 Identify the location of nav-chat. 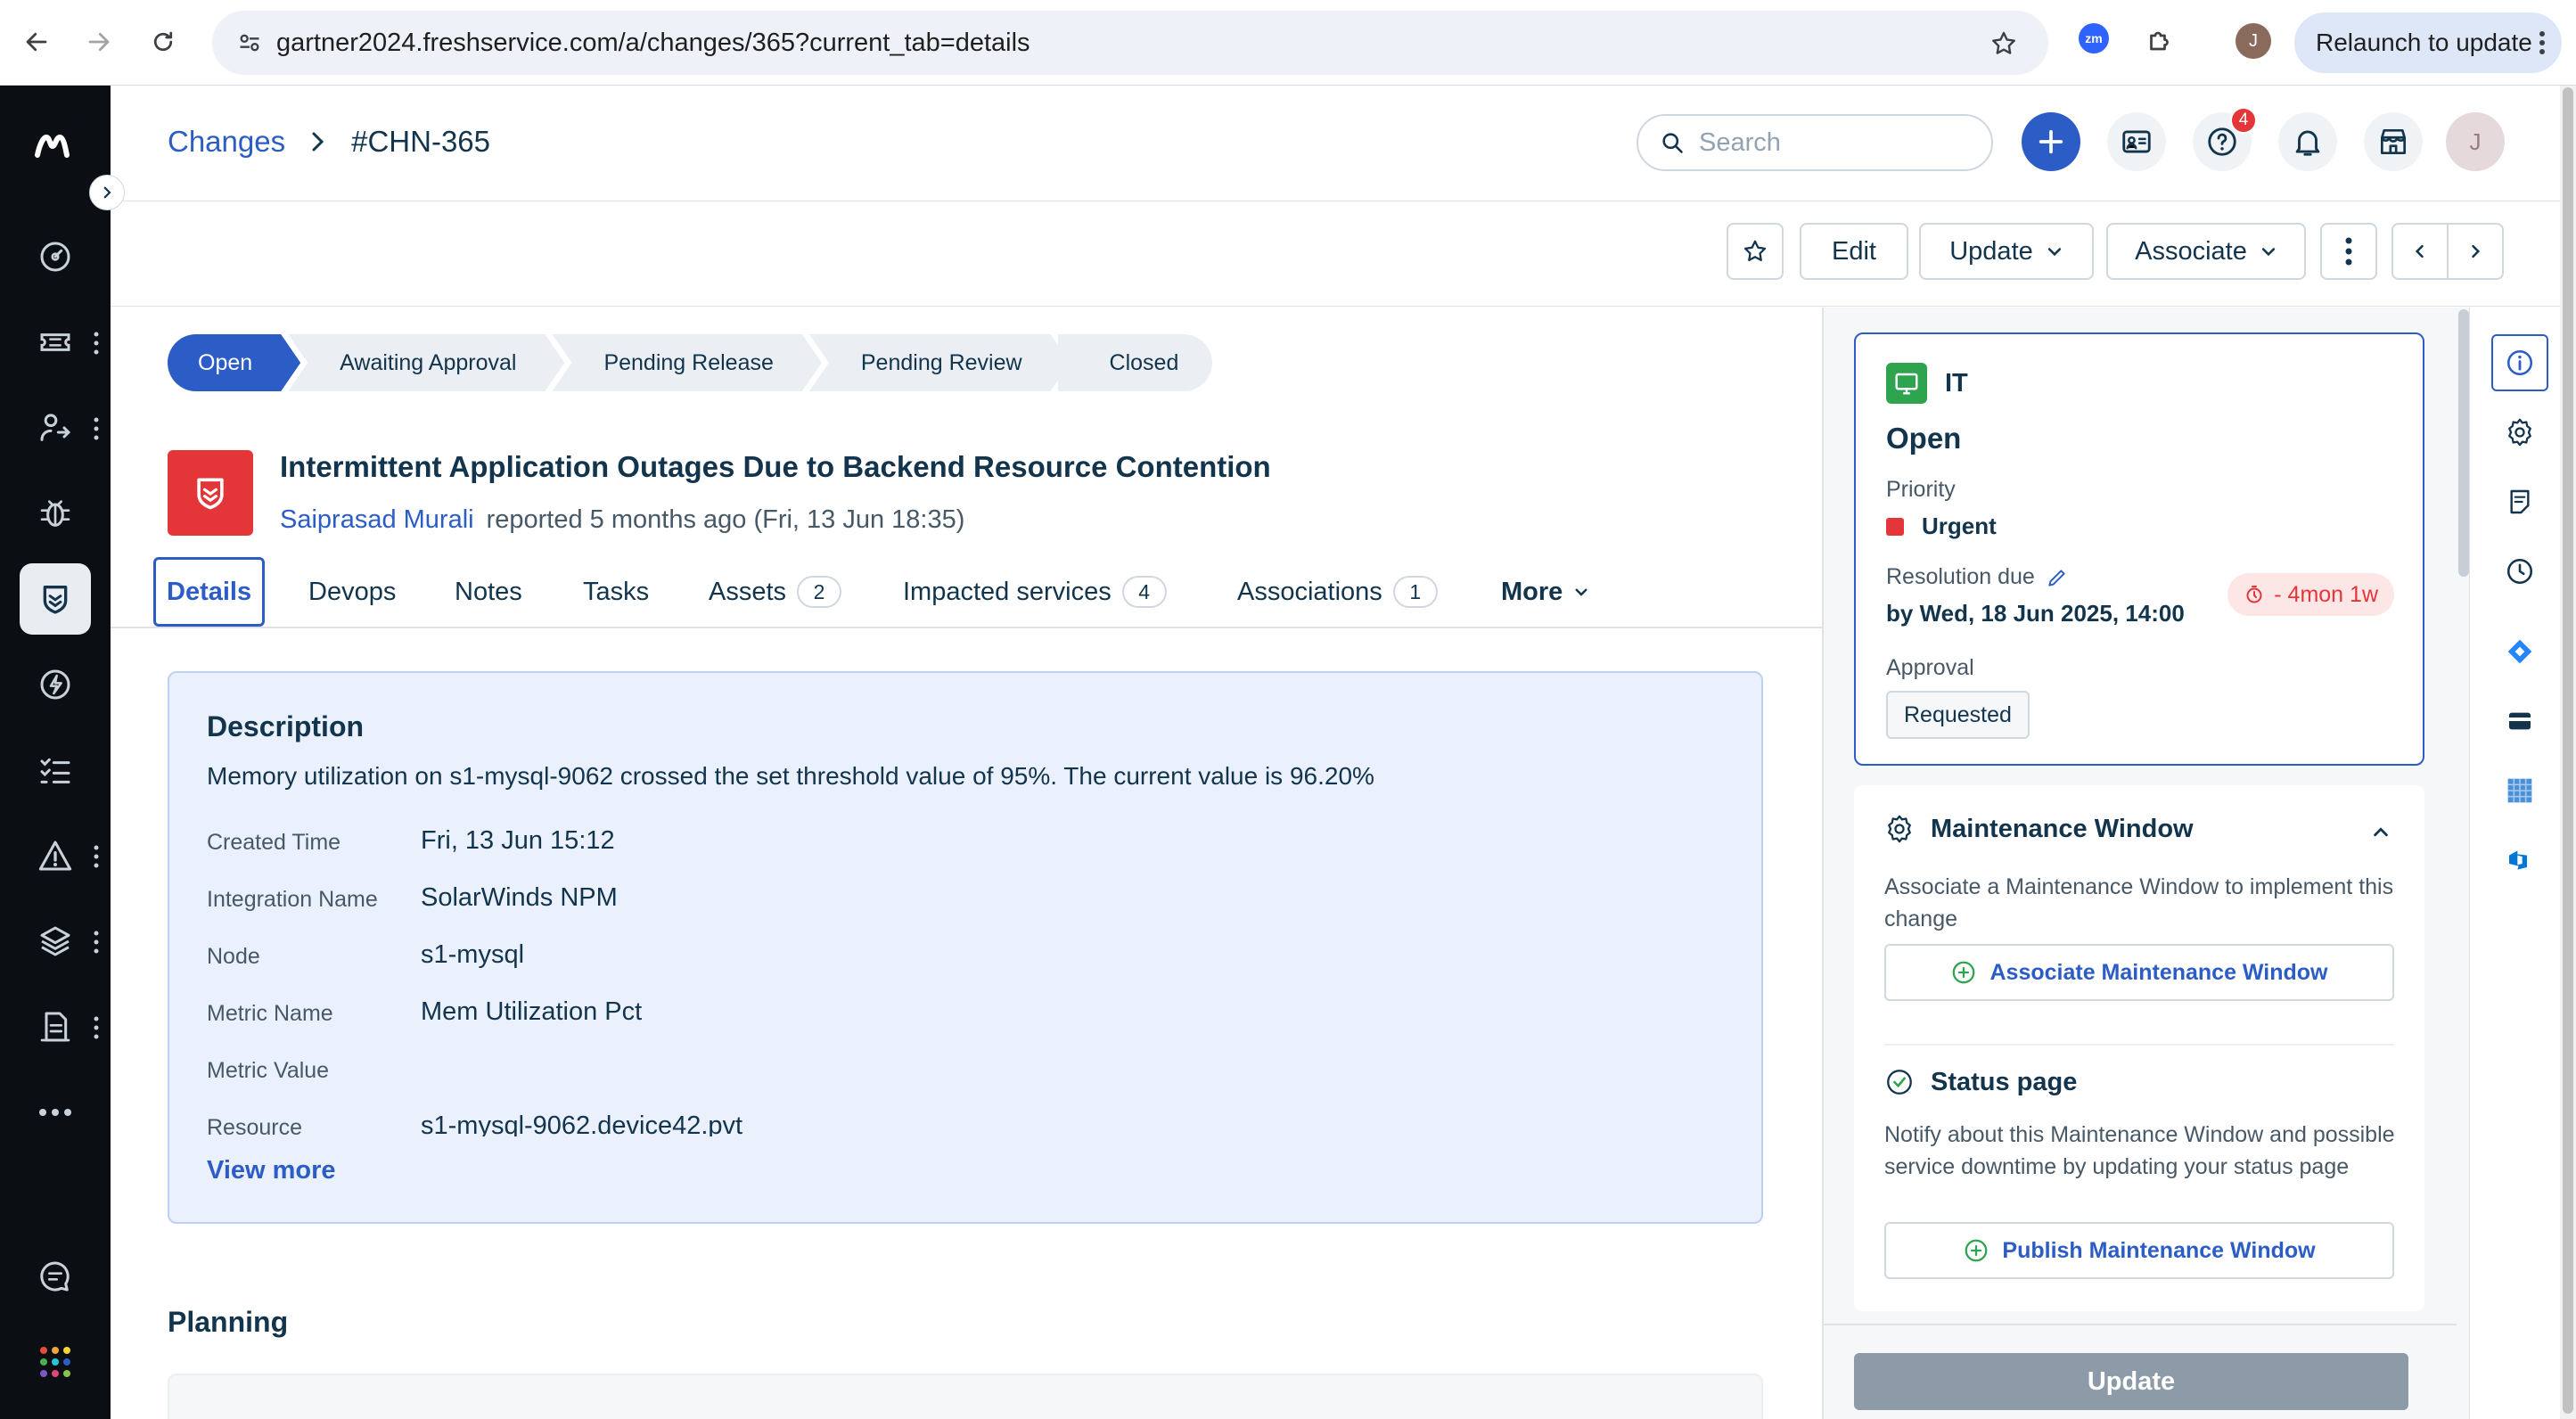
(55, 1276).